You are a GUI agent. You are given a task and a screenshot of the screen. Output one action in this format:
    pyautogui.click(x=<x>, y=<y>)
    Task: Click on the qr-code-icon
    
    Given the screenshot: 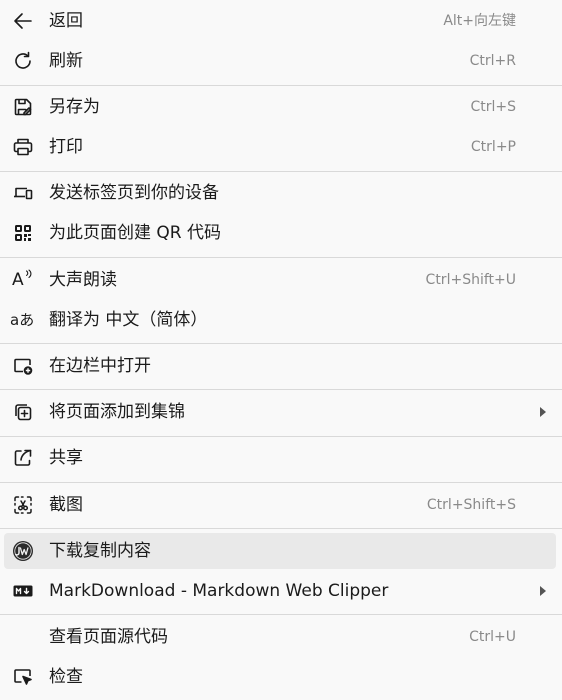 What is the action you would take?
    pyautogui.click(x=23, y=233)
    